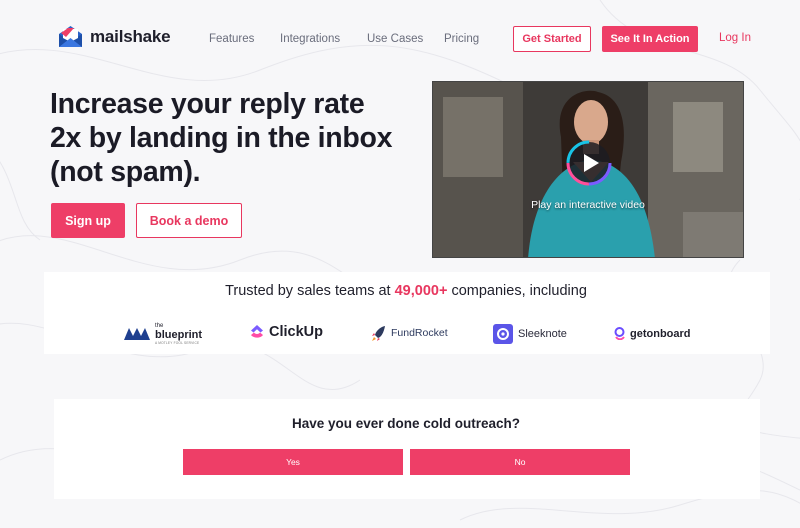  Describe the element at coordinates (619, 333) in the screenshot. I see `getonboard-icon` at that location.